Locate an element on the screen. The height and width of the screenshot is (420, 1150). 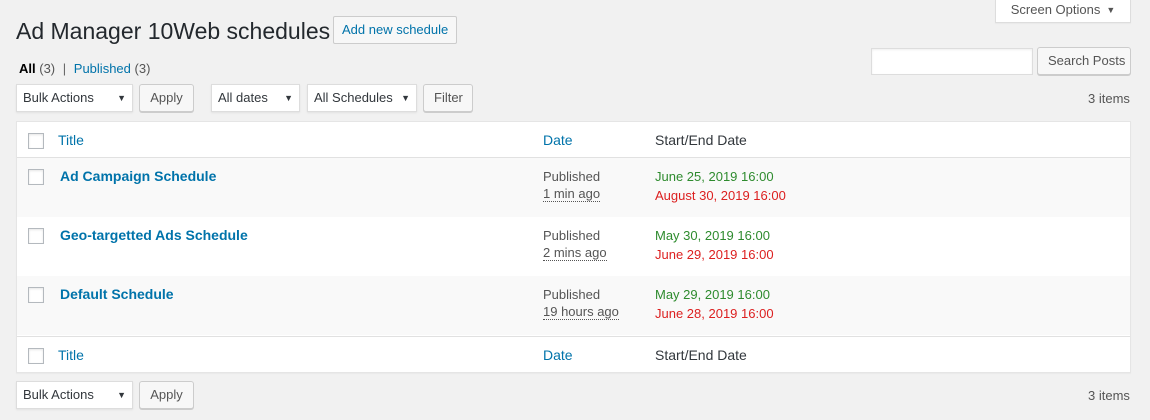
row-date-ago: 1 min ago is located at coordinates (572, 194).